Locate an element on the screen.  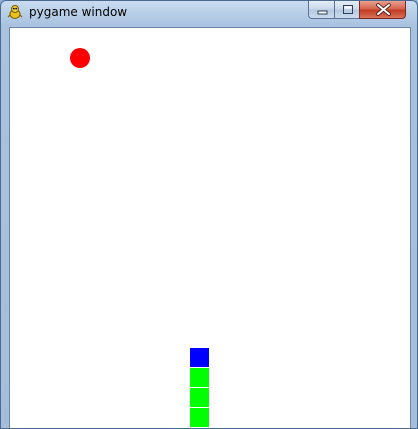
close-button is located at coordinates (382, 10).